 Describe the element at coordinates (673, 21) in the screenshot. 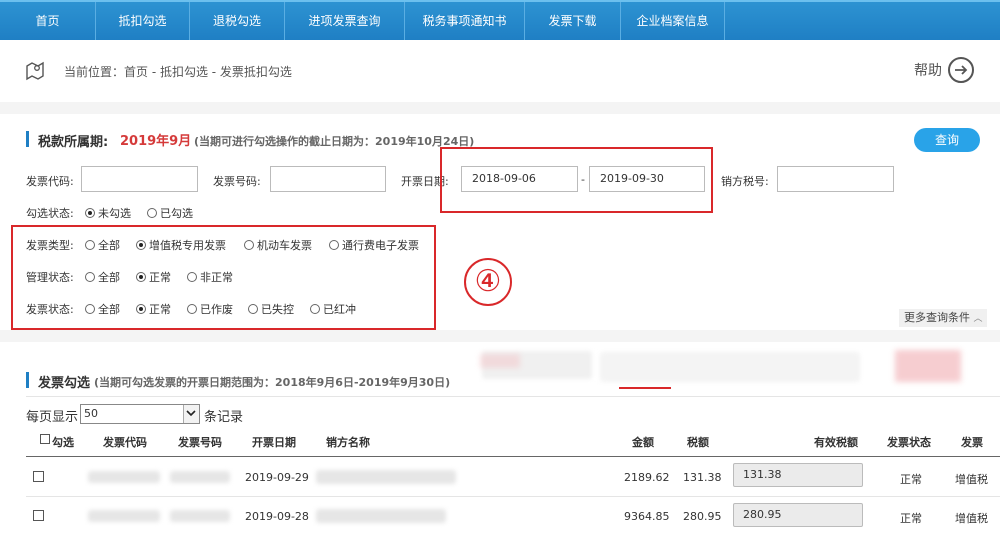

I see `nav-company-profile: 企业档案信息` at that location.